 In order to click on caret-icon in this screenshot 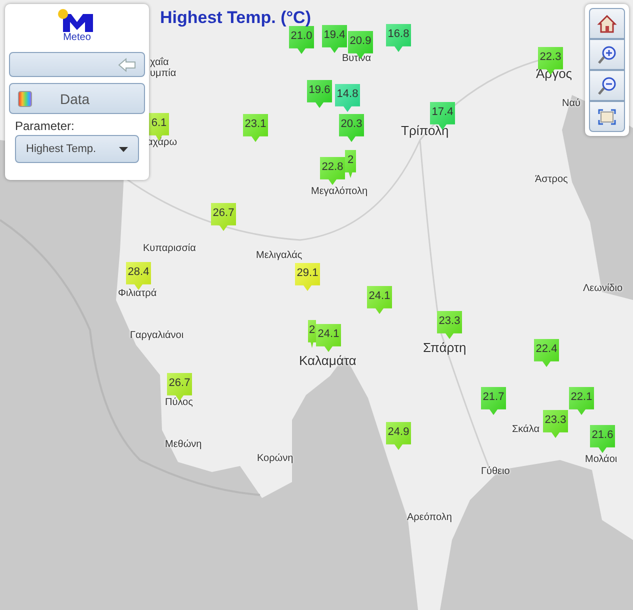, I will do `click(123, 149)`.